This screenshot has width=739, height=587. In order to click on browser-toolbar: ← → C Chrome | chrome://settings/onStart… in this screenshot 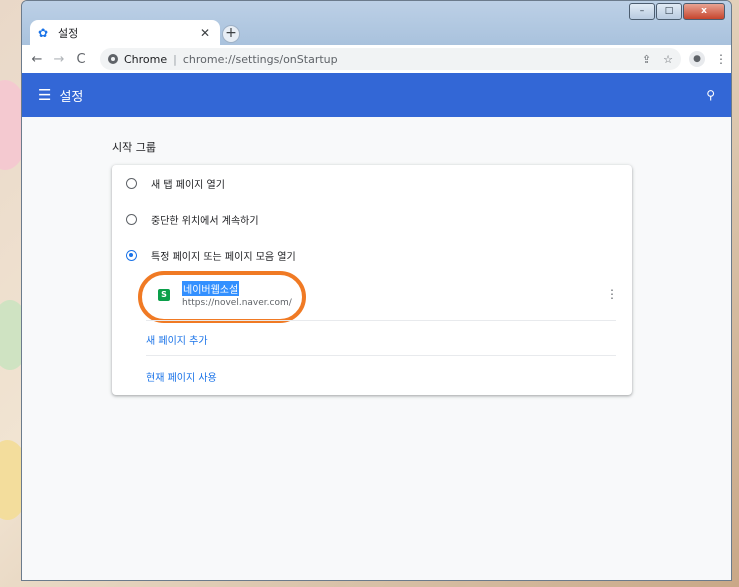, I will do `click(376, 59)`.